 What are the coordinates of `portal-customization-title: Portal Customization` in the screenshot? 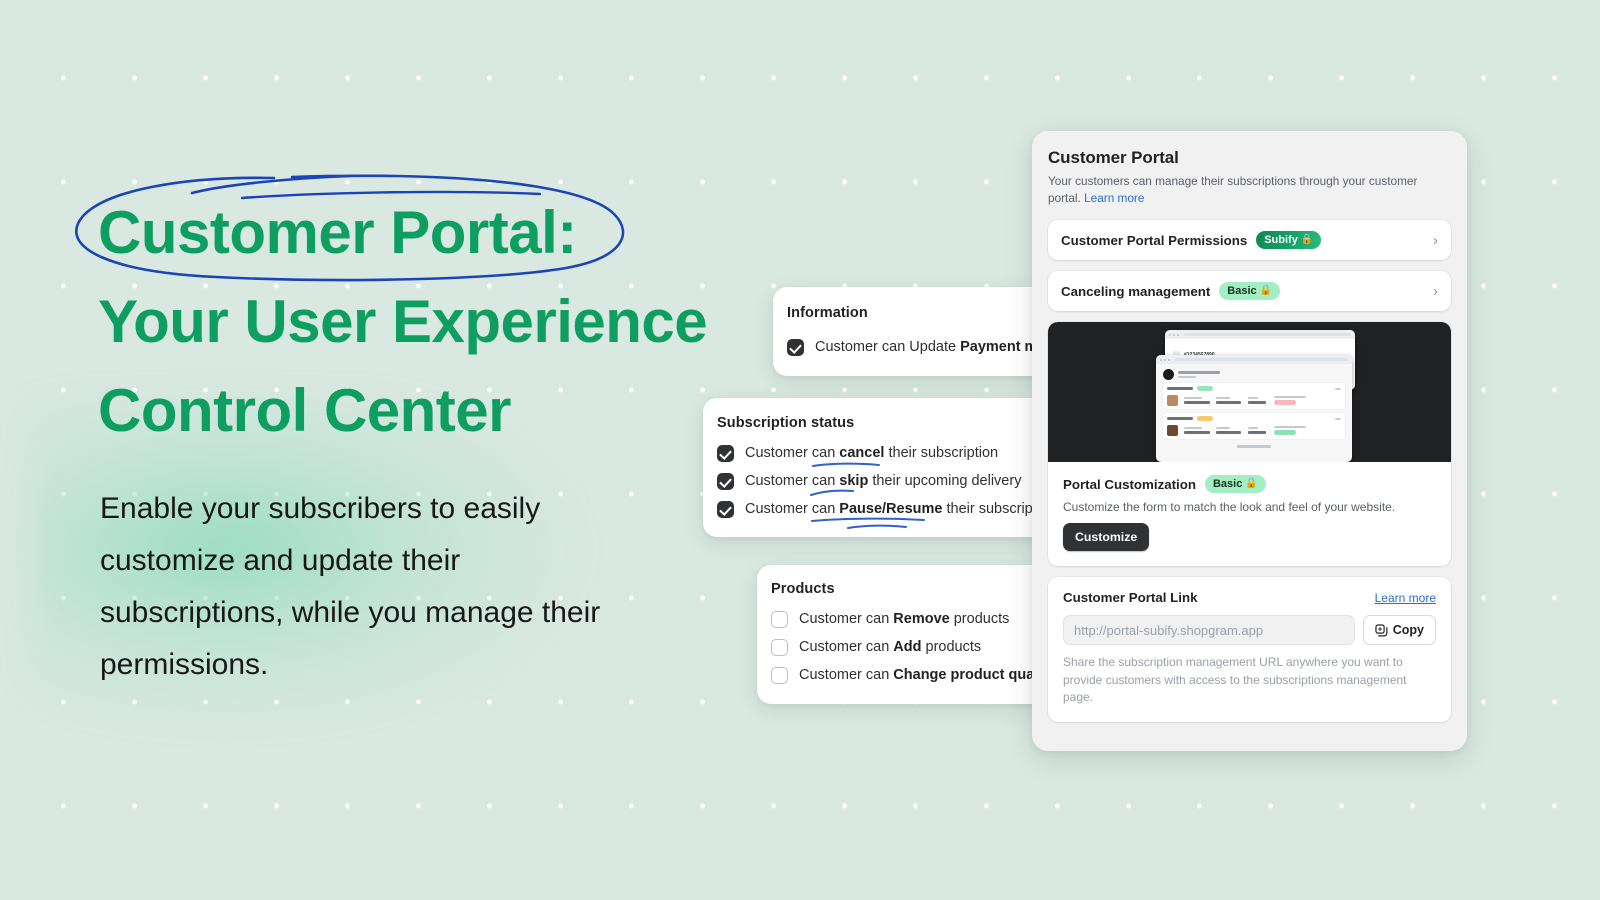 It's located at (1129, 484).